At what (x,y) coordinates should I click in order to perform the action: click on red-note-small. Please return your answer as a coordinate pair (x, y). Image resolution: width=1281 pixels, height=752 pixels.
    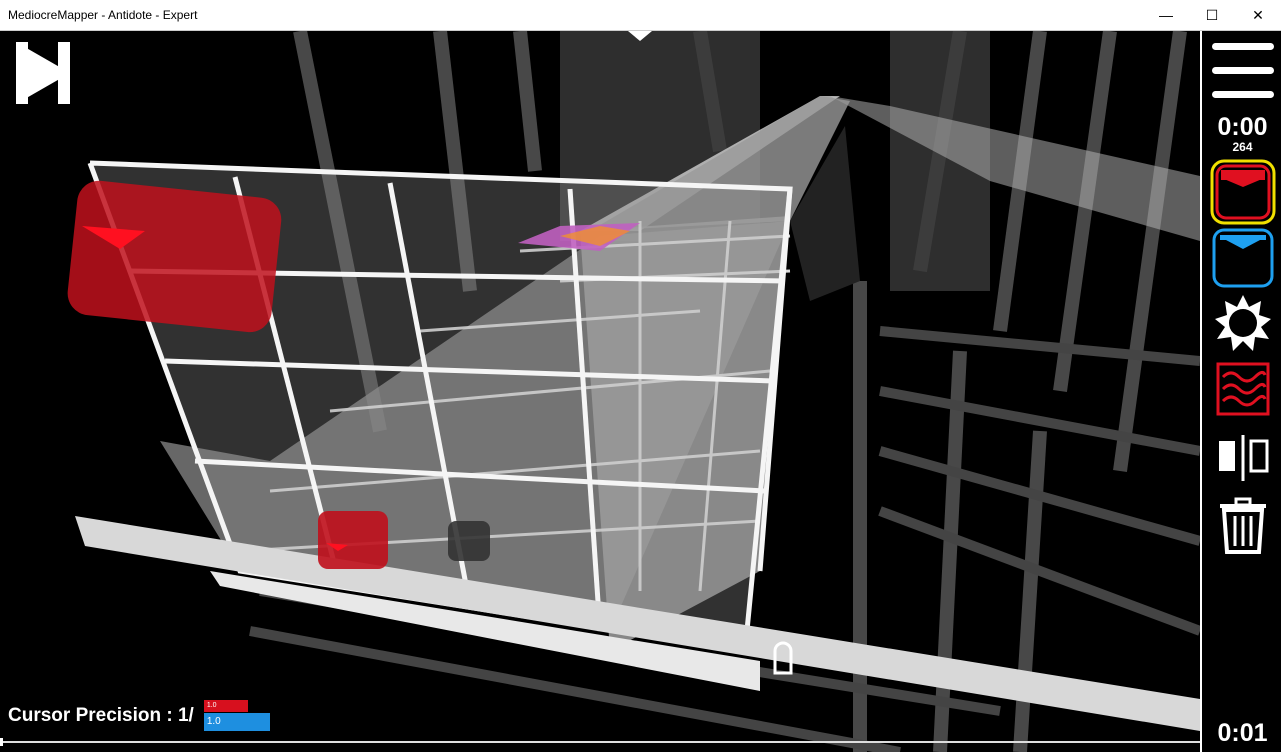
    Looking at the image, I should click on (353, 540).